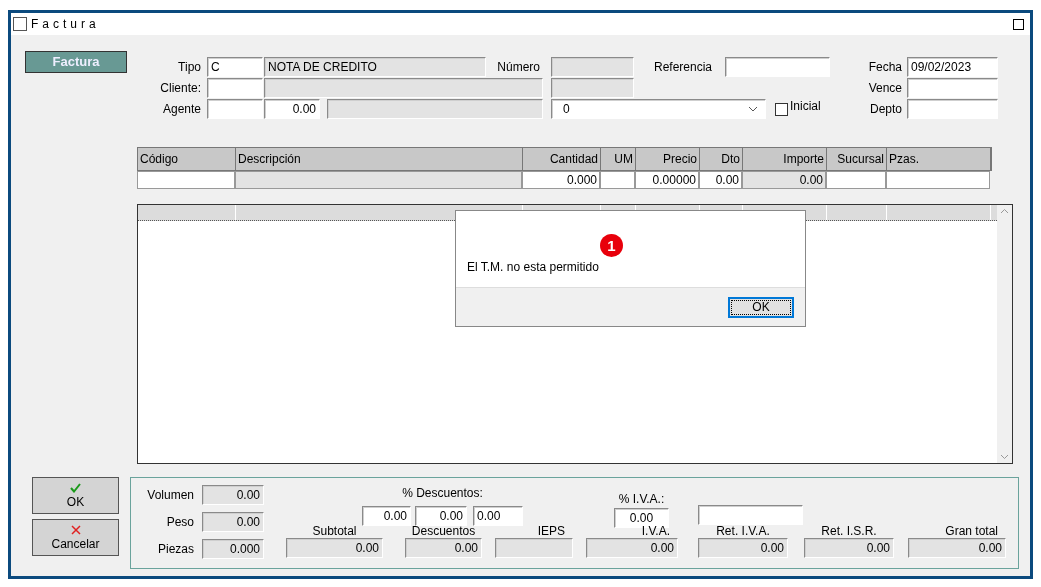 This screenshot has height=587, width=1041. Describe the element at coordinates (884, 67) in the screenshot. I see `field-label: Fecha` at that location.